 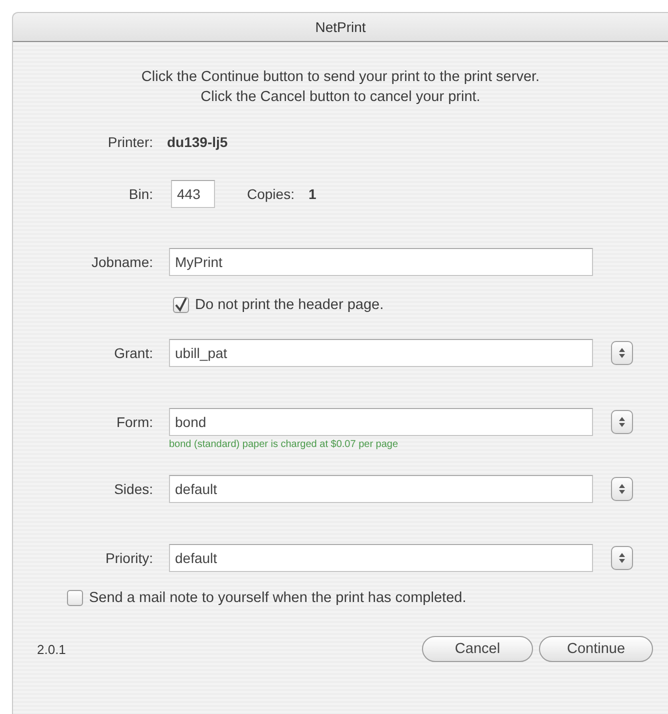 I want to click on jobname-label: Jobname:, so click(x=121, y=262).